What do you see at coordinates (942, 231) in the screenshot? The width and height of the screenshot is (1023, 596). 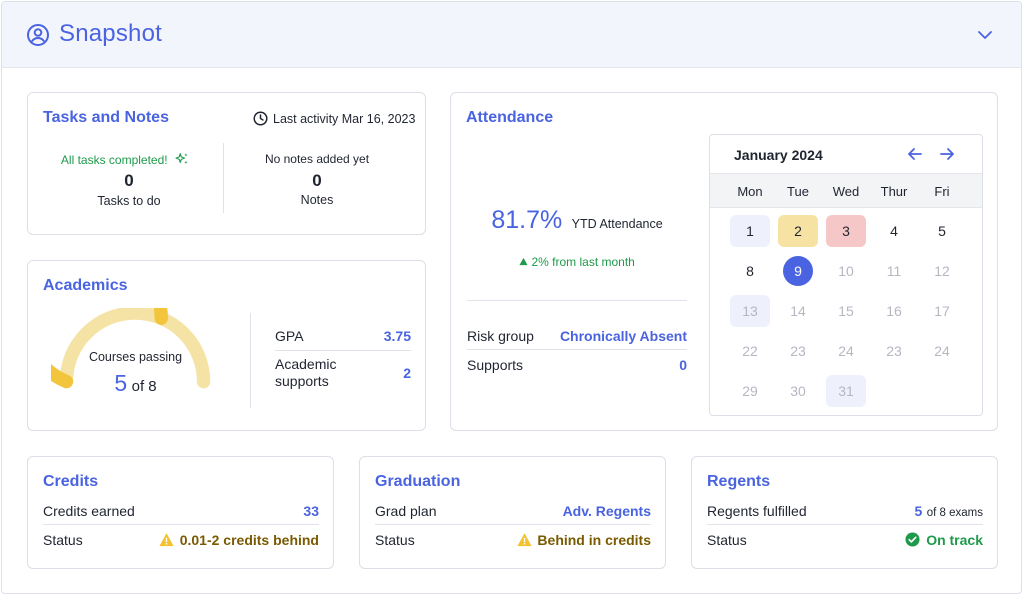 I see `calendar-day: 5` at bounding box center [942, 231].